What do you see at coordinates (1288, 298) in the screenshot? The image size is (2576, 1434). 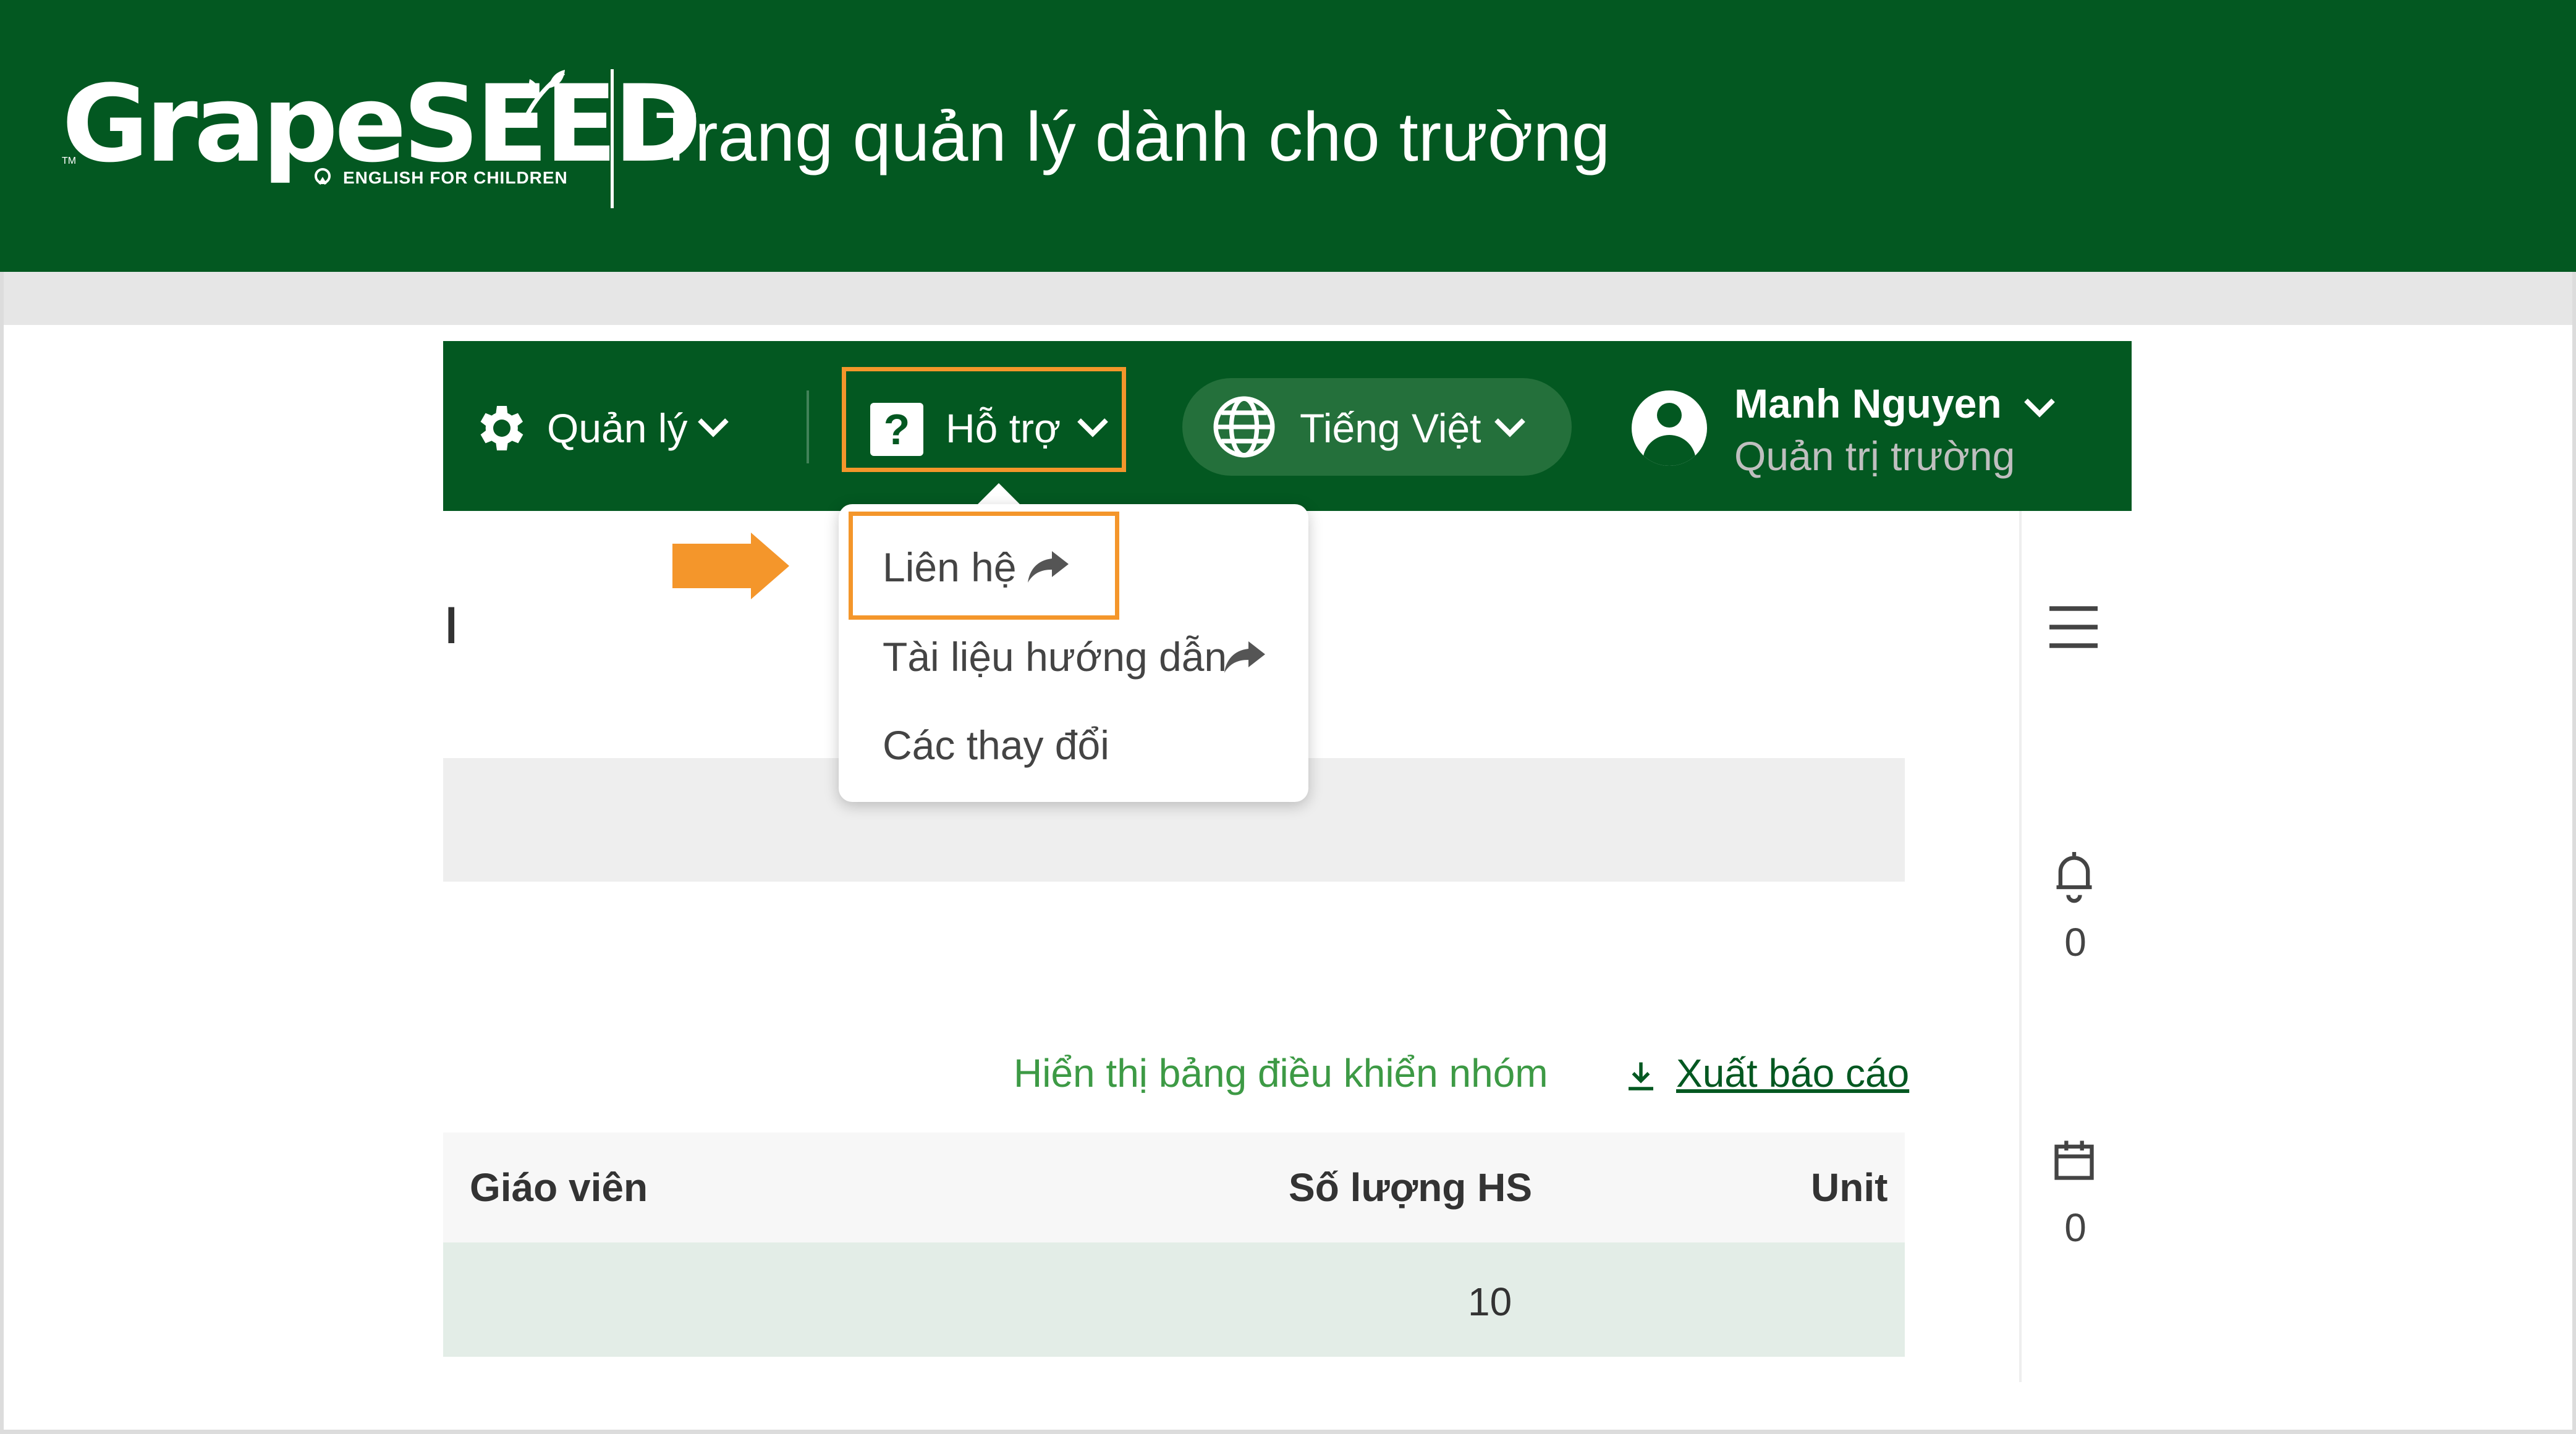 I see `gray-band` at bounding box center [1288, 298].